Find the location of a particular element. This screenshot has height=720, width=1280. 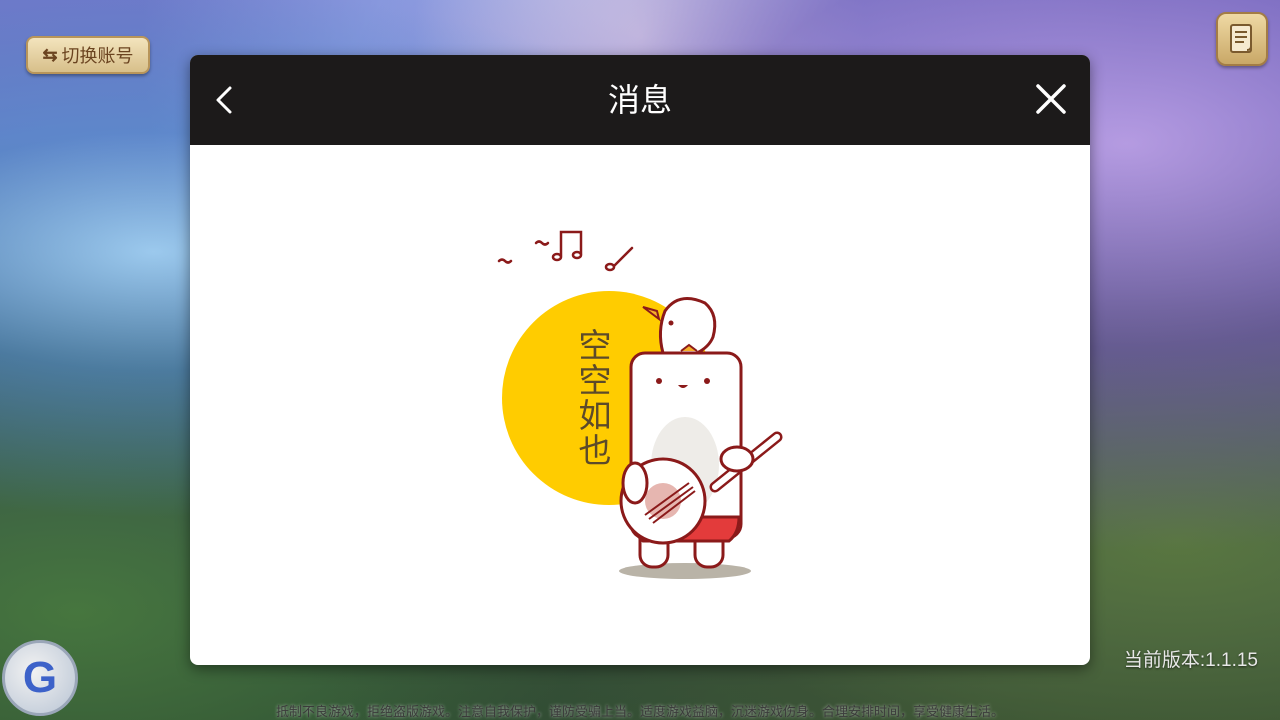

notice-scroll-icon is located at coordinates (1241, 38).